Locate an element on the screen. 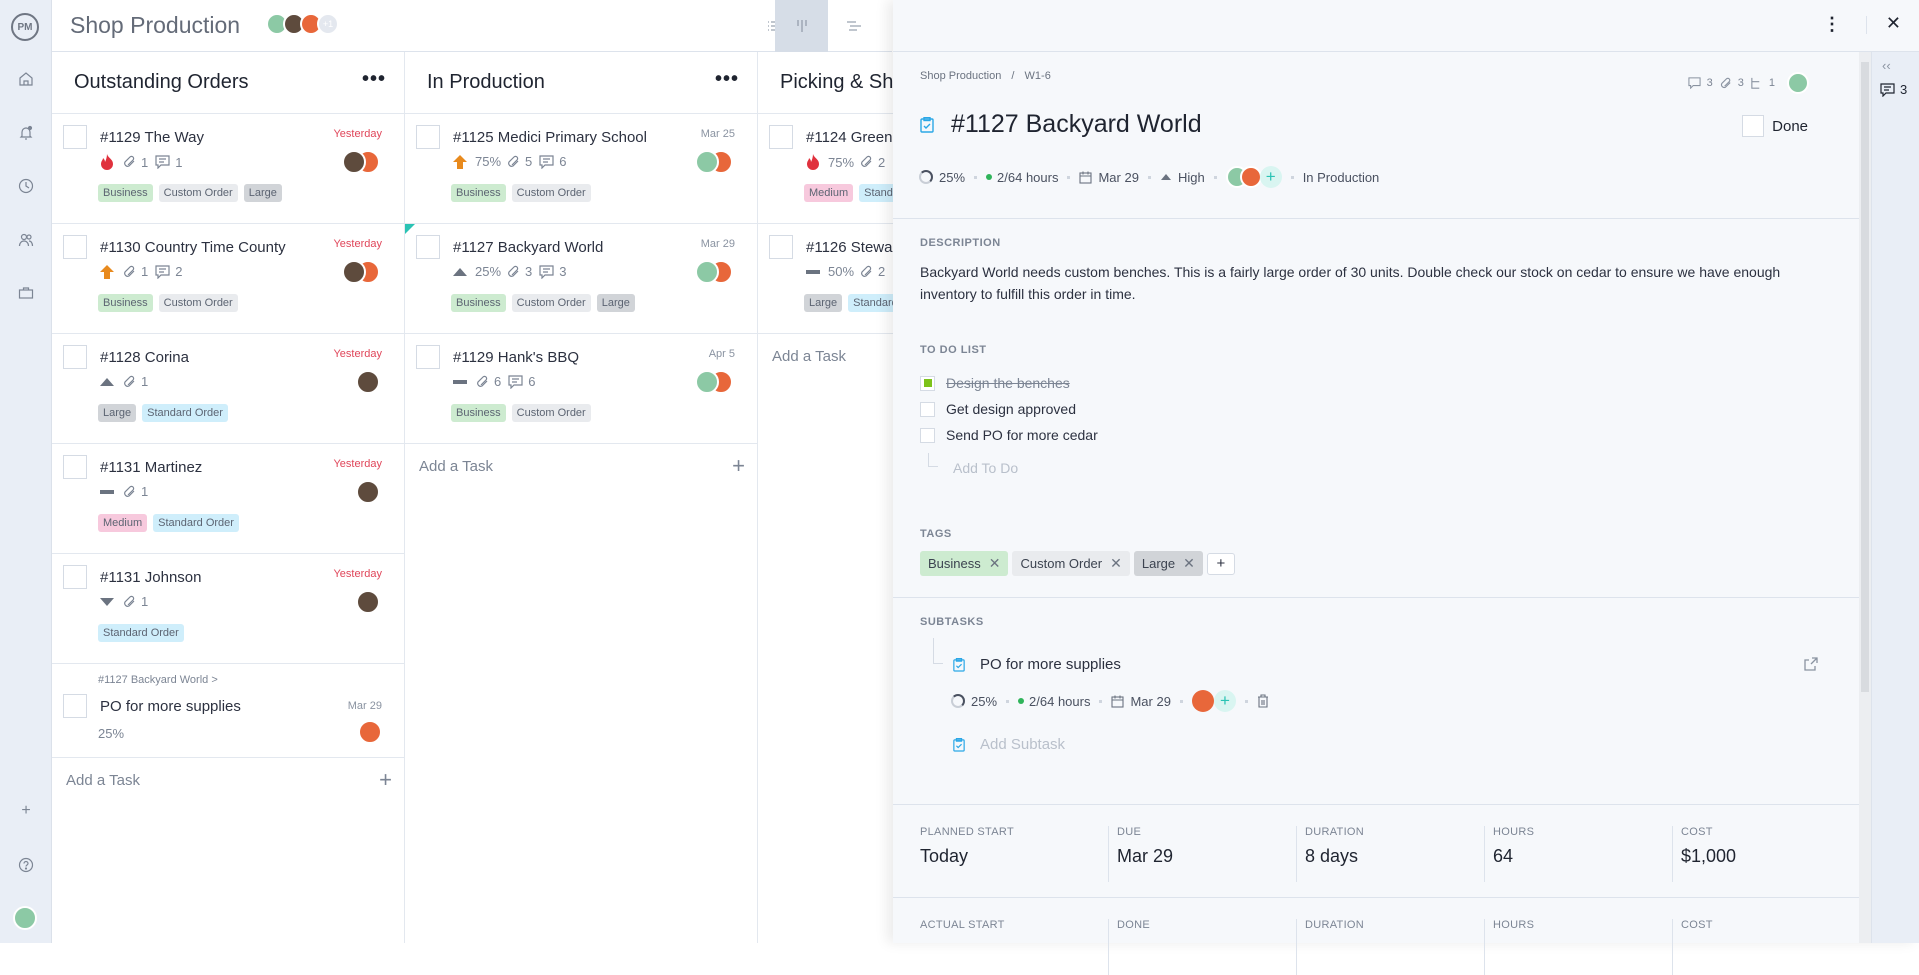 The image size is (1919, 975). add-todo-input: Add To Do is located at coordinates (985, 468).